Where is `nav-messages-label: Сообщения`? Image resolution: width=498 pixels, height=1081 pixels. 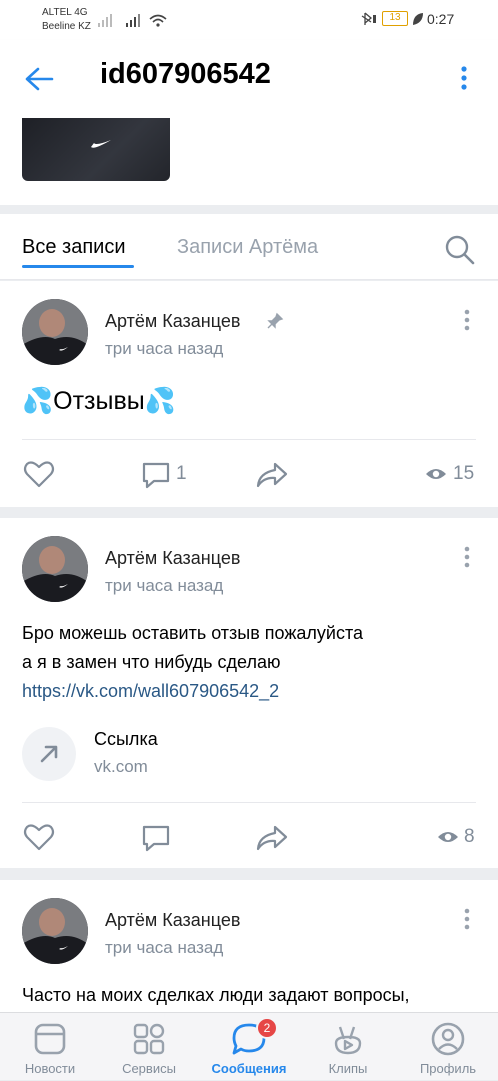 nav-messages-label: Сообщения is located at coordinates (249, 1068).